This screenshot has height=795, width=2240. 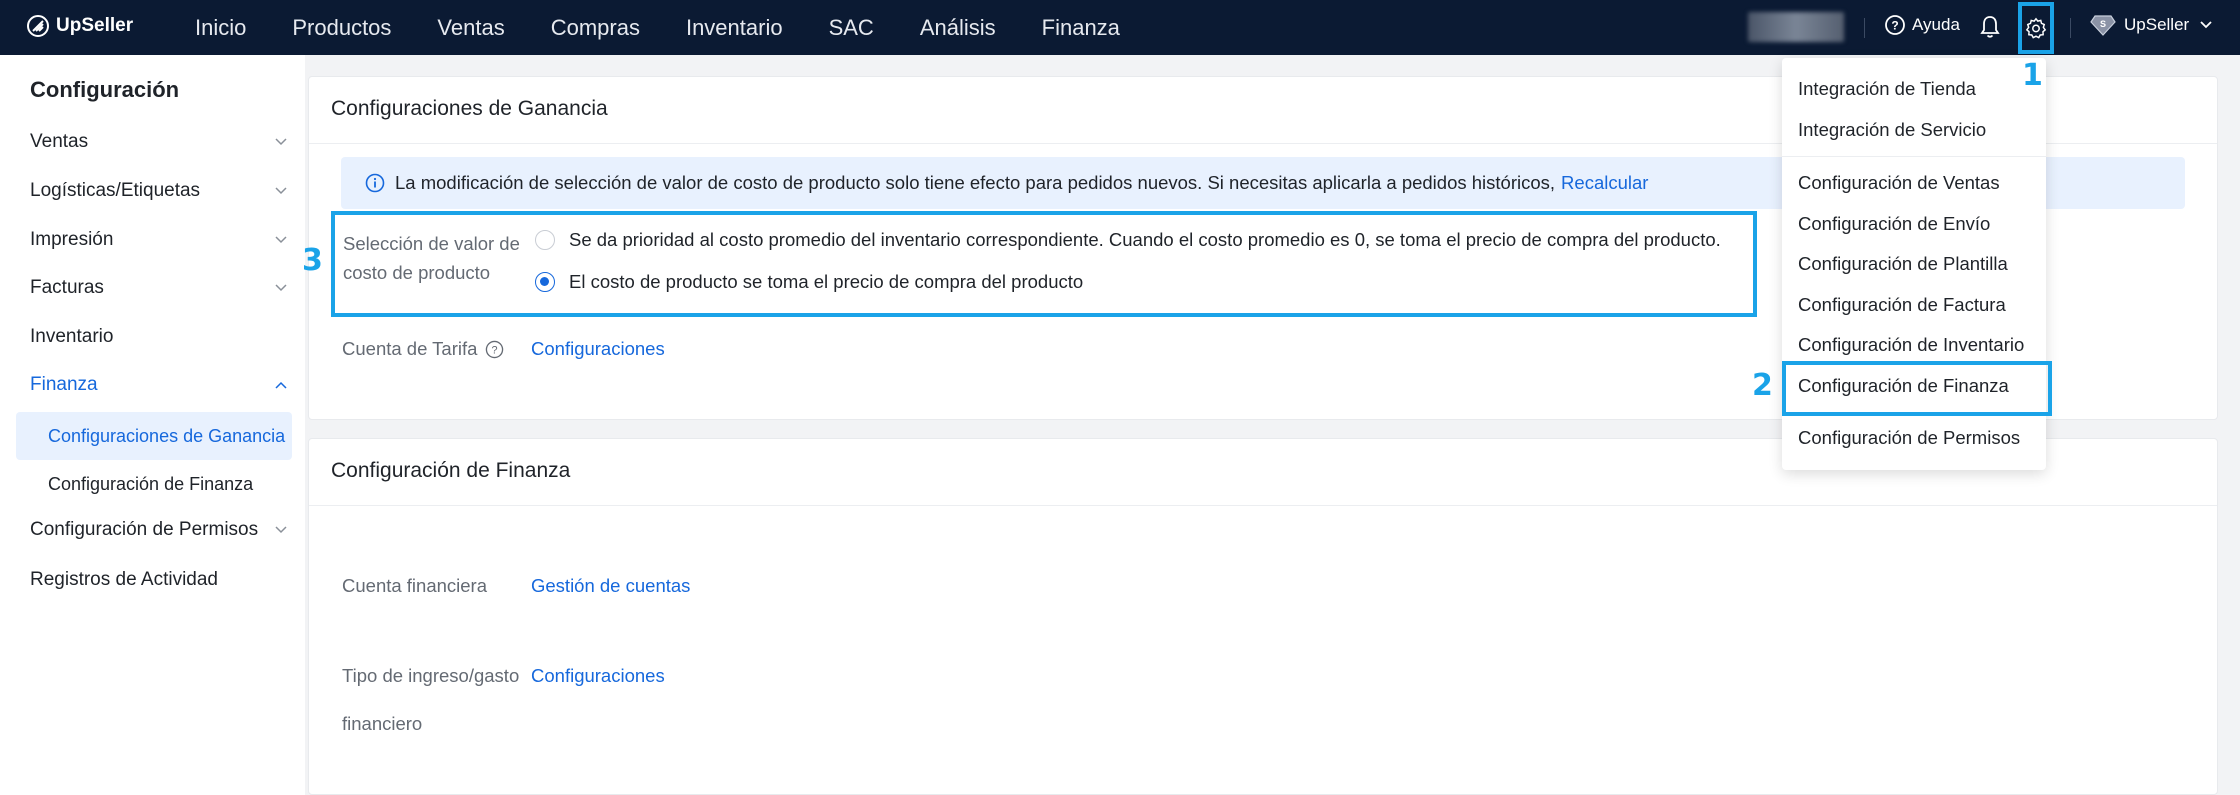 I want to click on sidebar-item-ventas: Ventas, so click(x=159, y=142).